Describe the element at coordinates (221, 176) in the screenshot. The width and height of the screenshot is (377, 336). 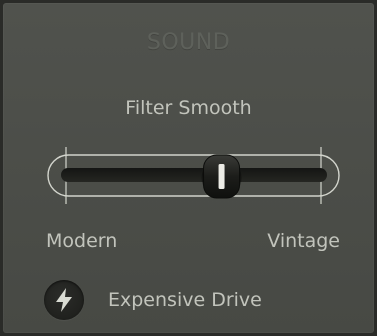
I see `slider-thumb` at that location.